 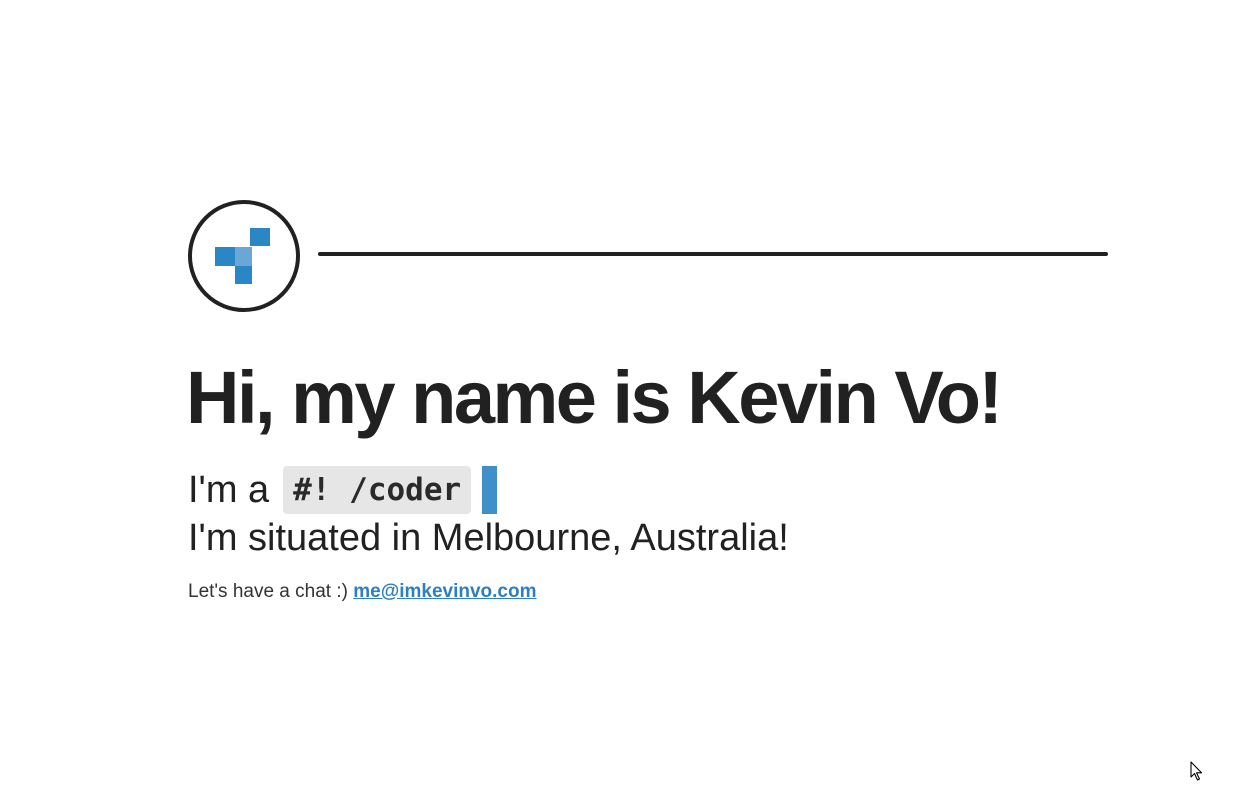 What do you see at coordinates (377, 490) in the screenshot?
I see `role-code-chip: #! /coder` at bounding box center [377, 490].